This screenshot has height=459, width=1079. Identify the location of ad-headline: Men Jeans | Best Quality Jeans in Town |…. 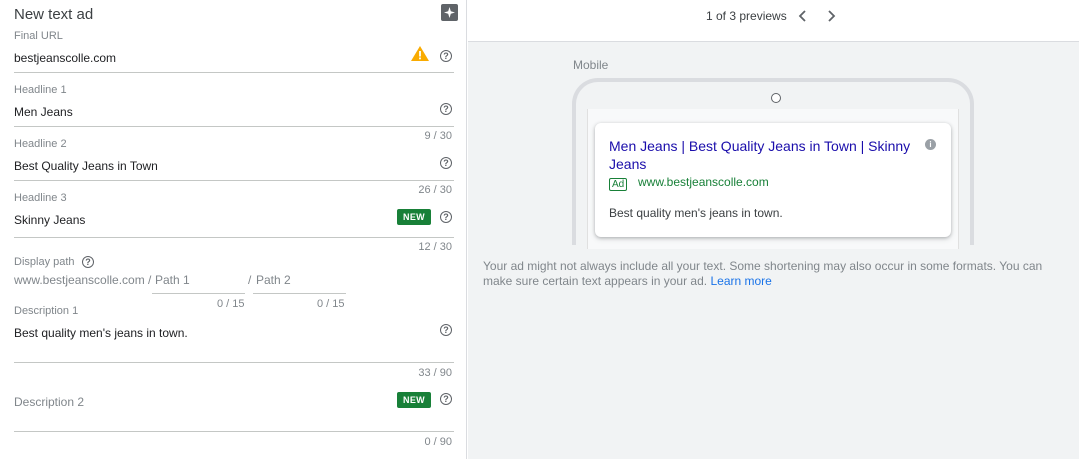
(768, 155).